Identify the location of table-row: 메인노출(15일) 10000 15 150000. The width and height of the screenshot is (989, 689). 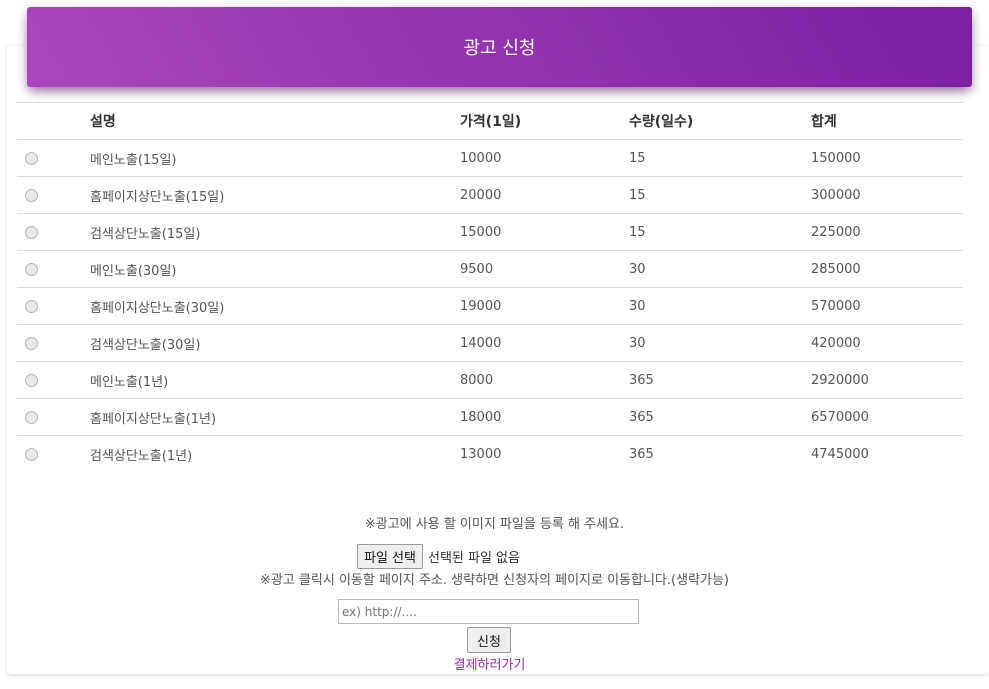
(490, 158).